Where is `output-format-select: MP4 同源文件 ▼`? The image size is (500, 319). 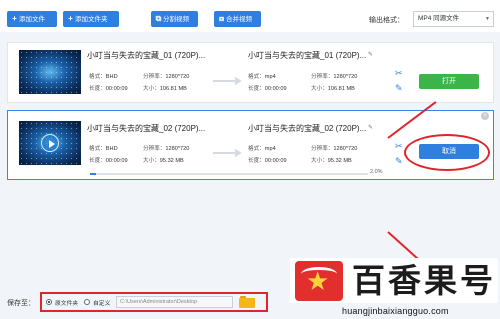 output-format-select: MP4 同源文件 ▼ is located at coordinates (453, 19).